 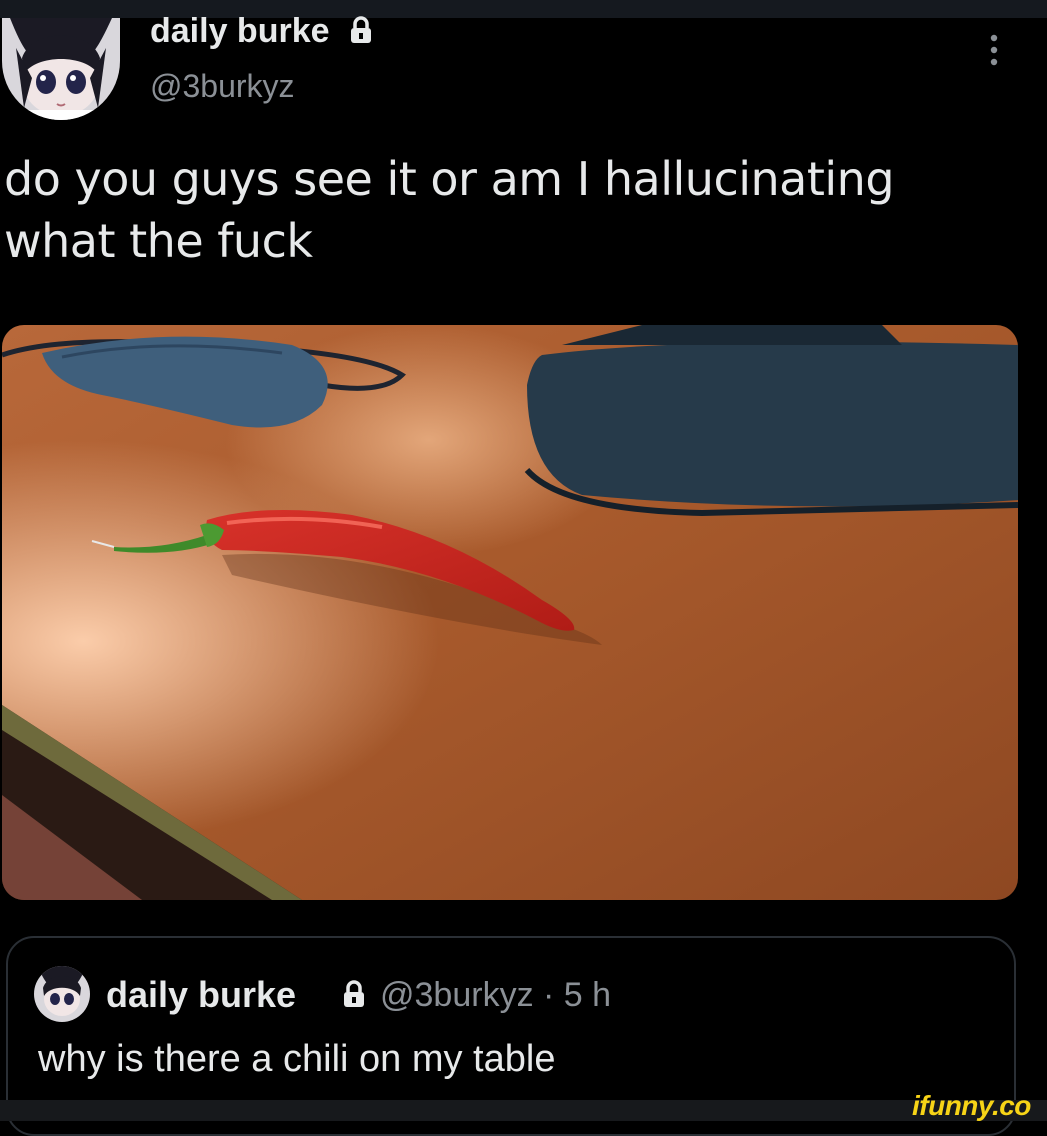 What do you see at coordinates (201, 995) in the screenshot?
I see `quote-display-name: daily burke` at bounding box center [201, 995].